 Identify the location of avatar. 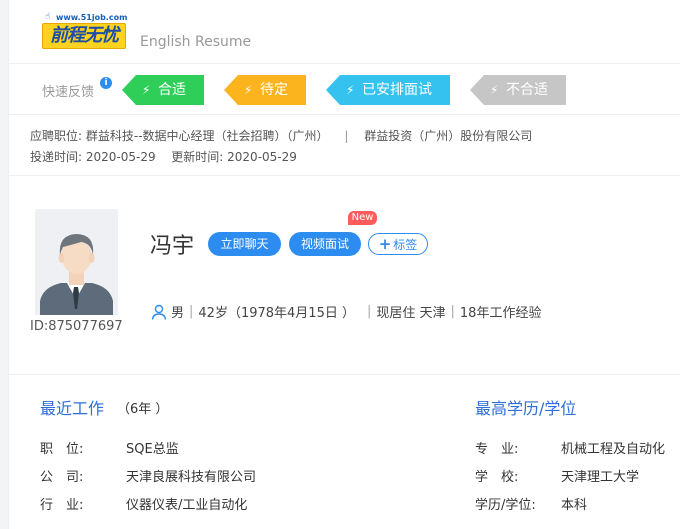
(76, 262).